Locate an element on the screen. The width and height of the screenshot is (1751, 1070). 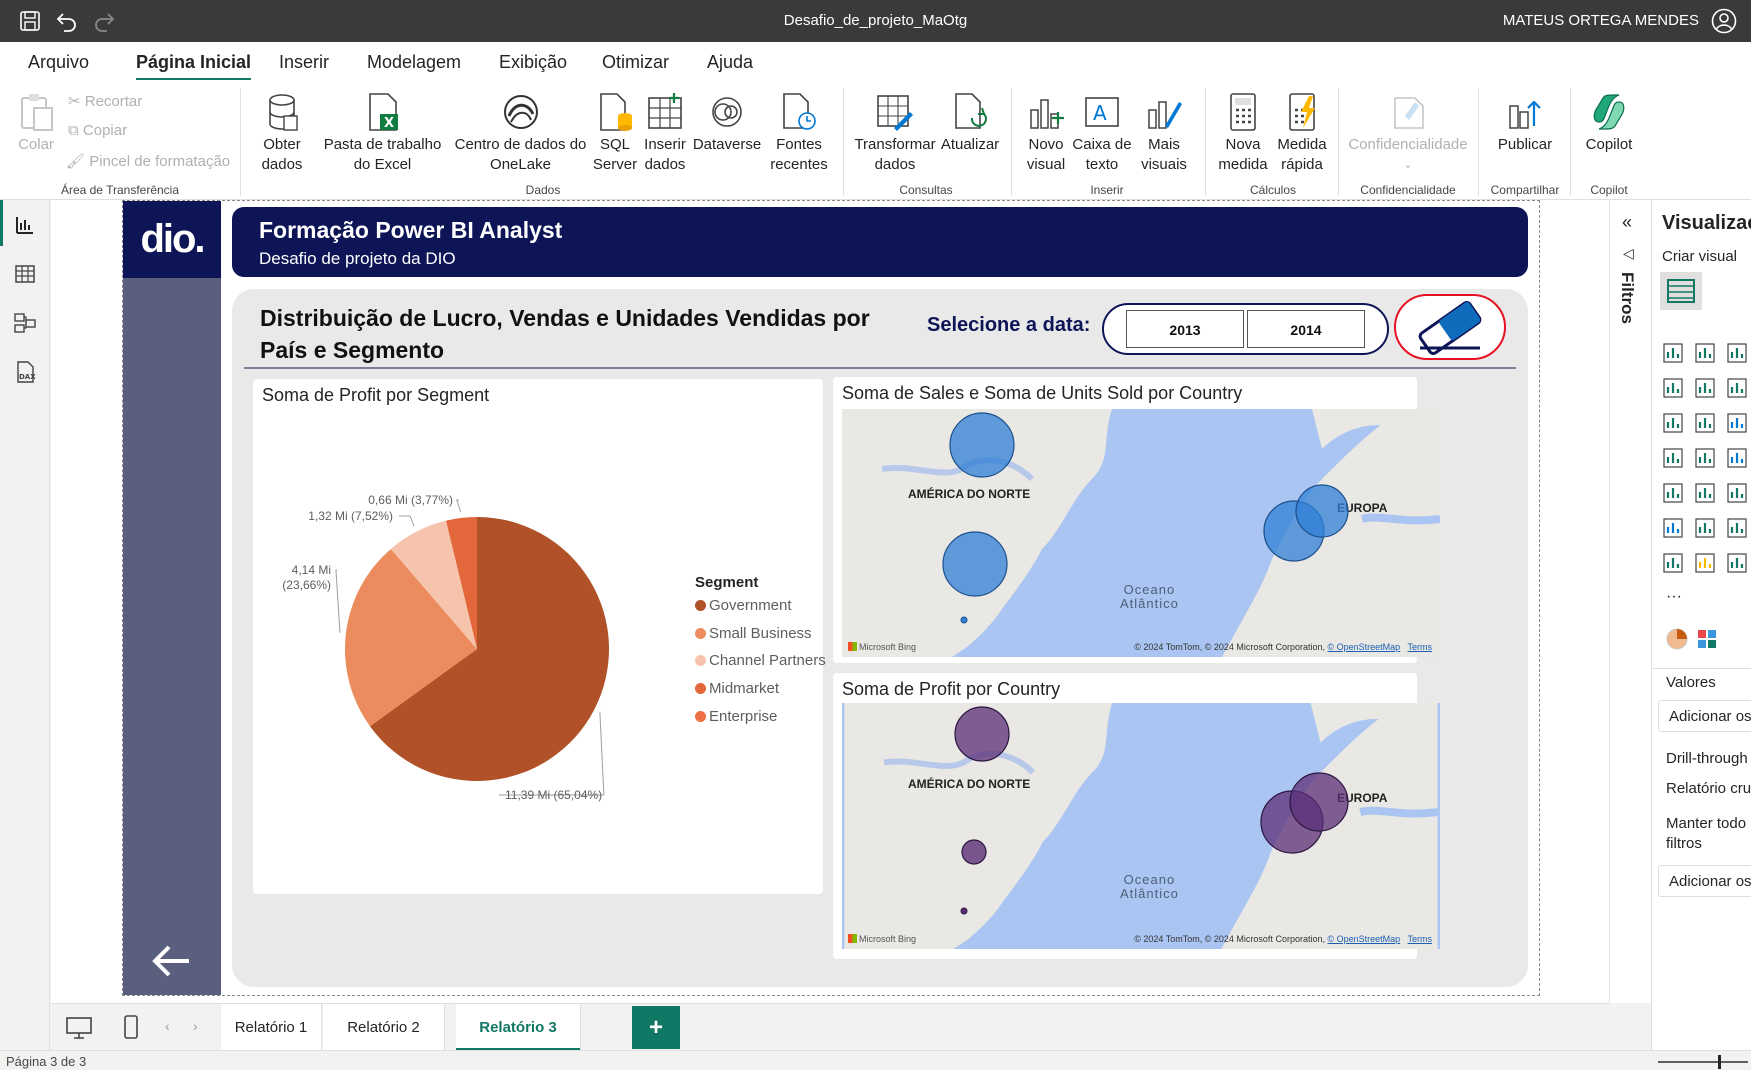
new-visual-button: Novo visual is located at coordinates (1046, 133).